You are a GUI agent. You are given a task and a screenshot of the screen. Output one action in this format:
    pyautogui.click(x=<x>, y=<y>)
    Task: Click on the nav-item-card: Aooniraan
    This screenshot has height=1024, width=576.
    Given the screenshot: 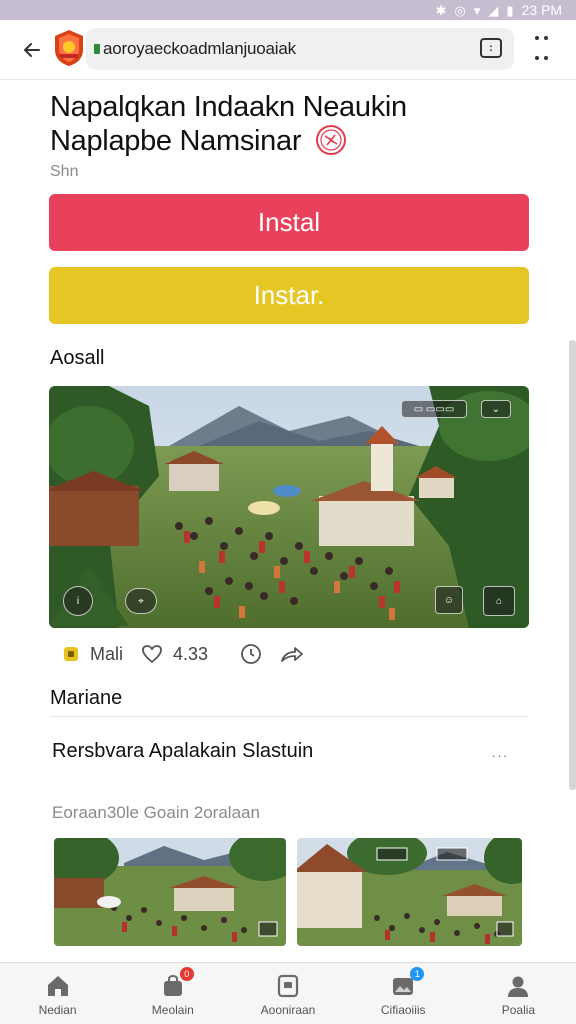 What is the action you would take?
    pyautogui.click(x=287, y=993)
    